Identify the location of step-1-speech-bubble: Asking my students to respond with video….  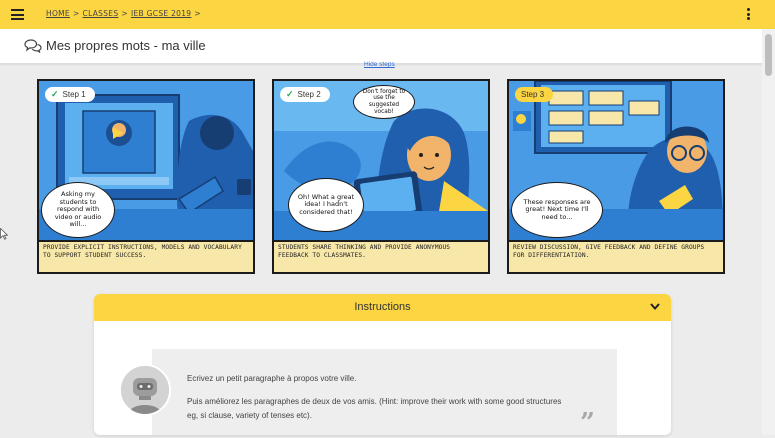
(78, 210).